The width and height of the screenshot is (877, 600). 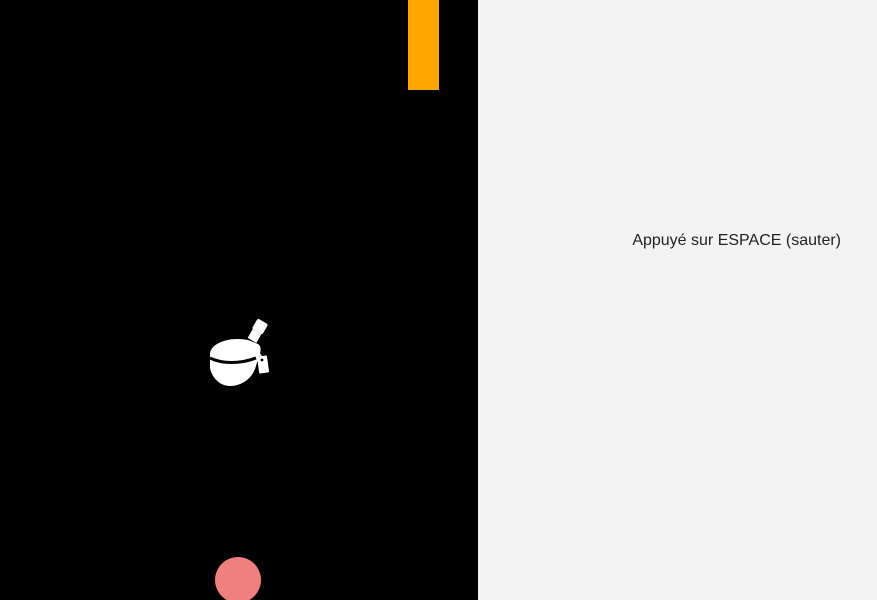 What do you see at coordinates (423, 45) in the screenshot?
I see `obstacle-bar` at bounding box center [423, 45].